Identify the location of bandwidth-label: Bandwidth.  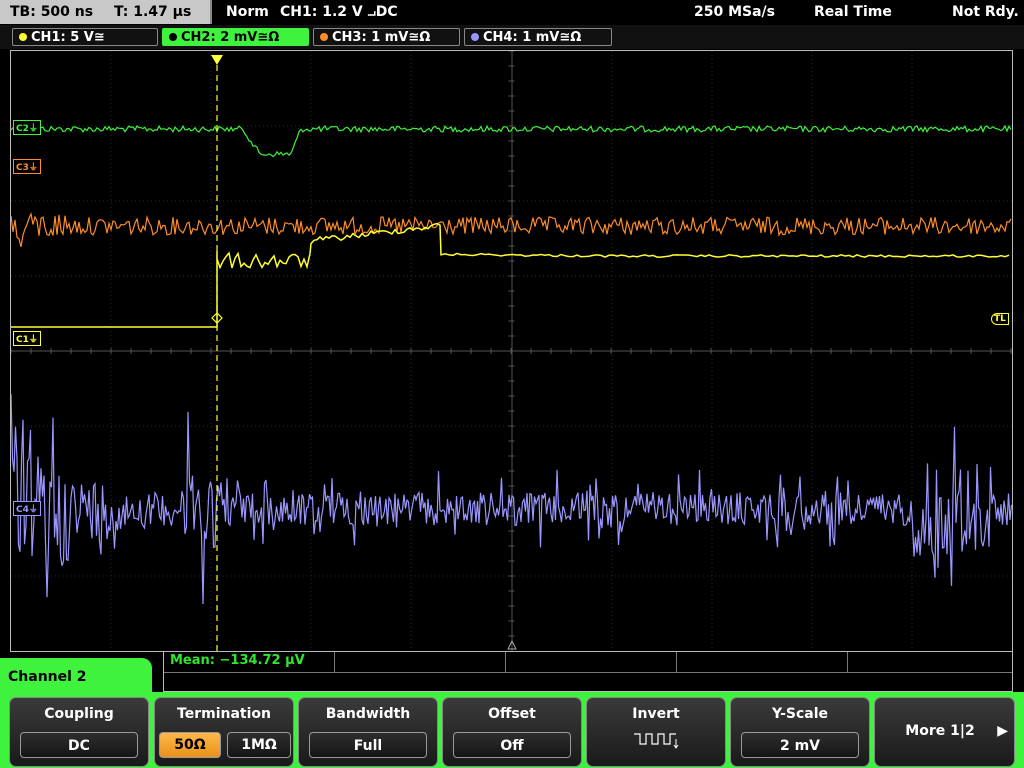
(368, 714).